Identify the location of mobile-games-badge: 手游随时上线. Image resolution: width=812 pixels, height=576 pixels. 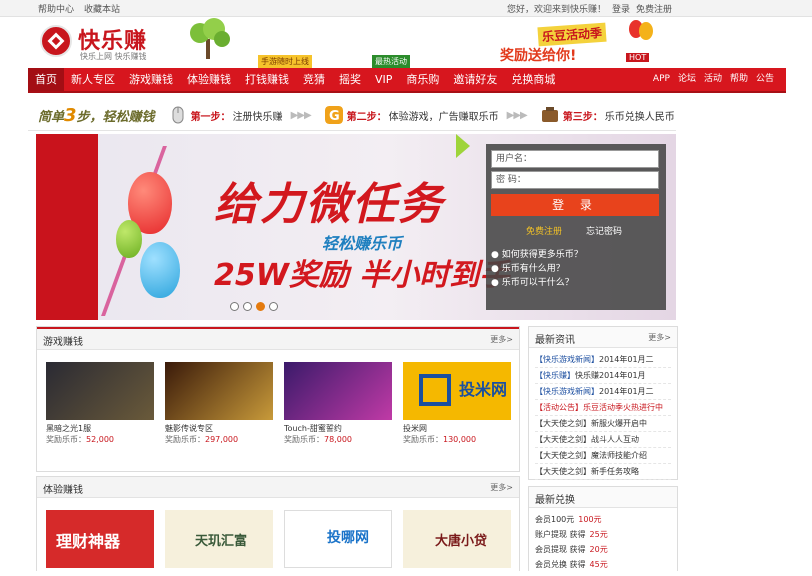
(285, 61).